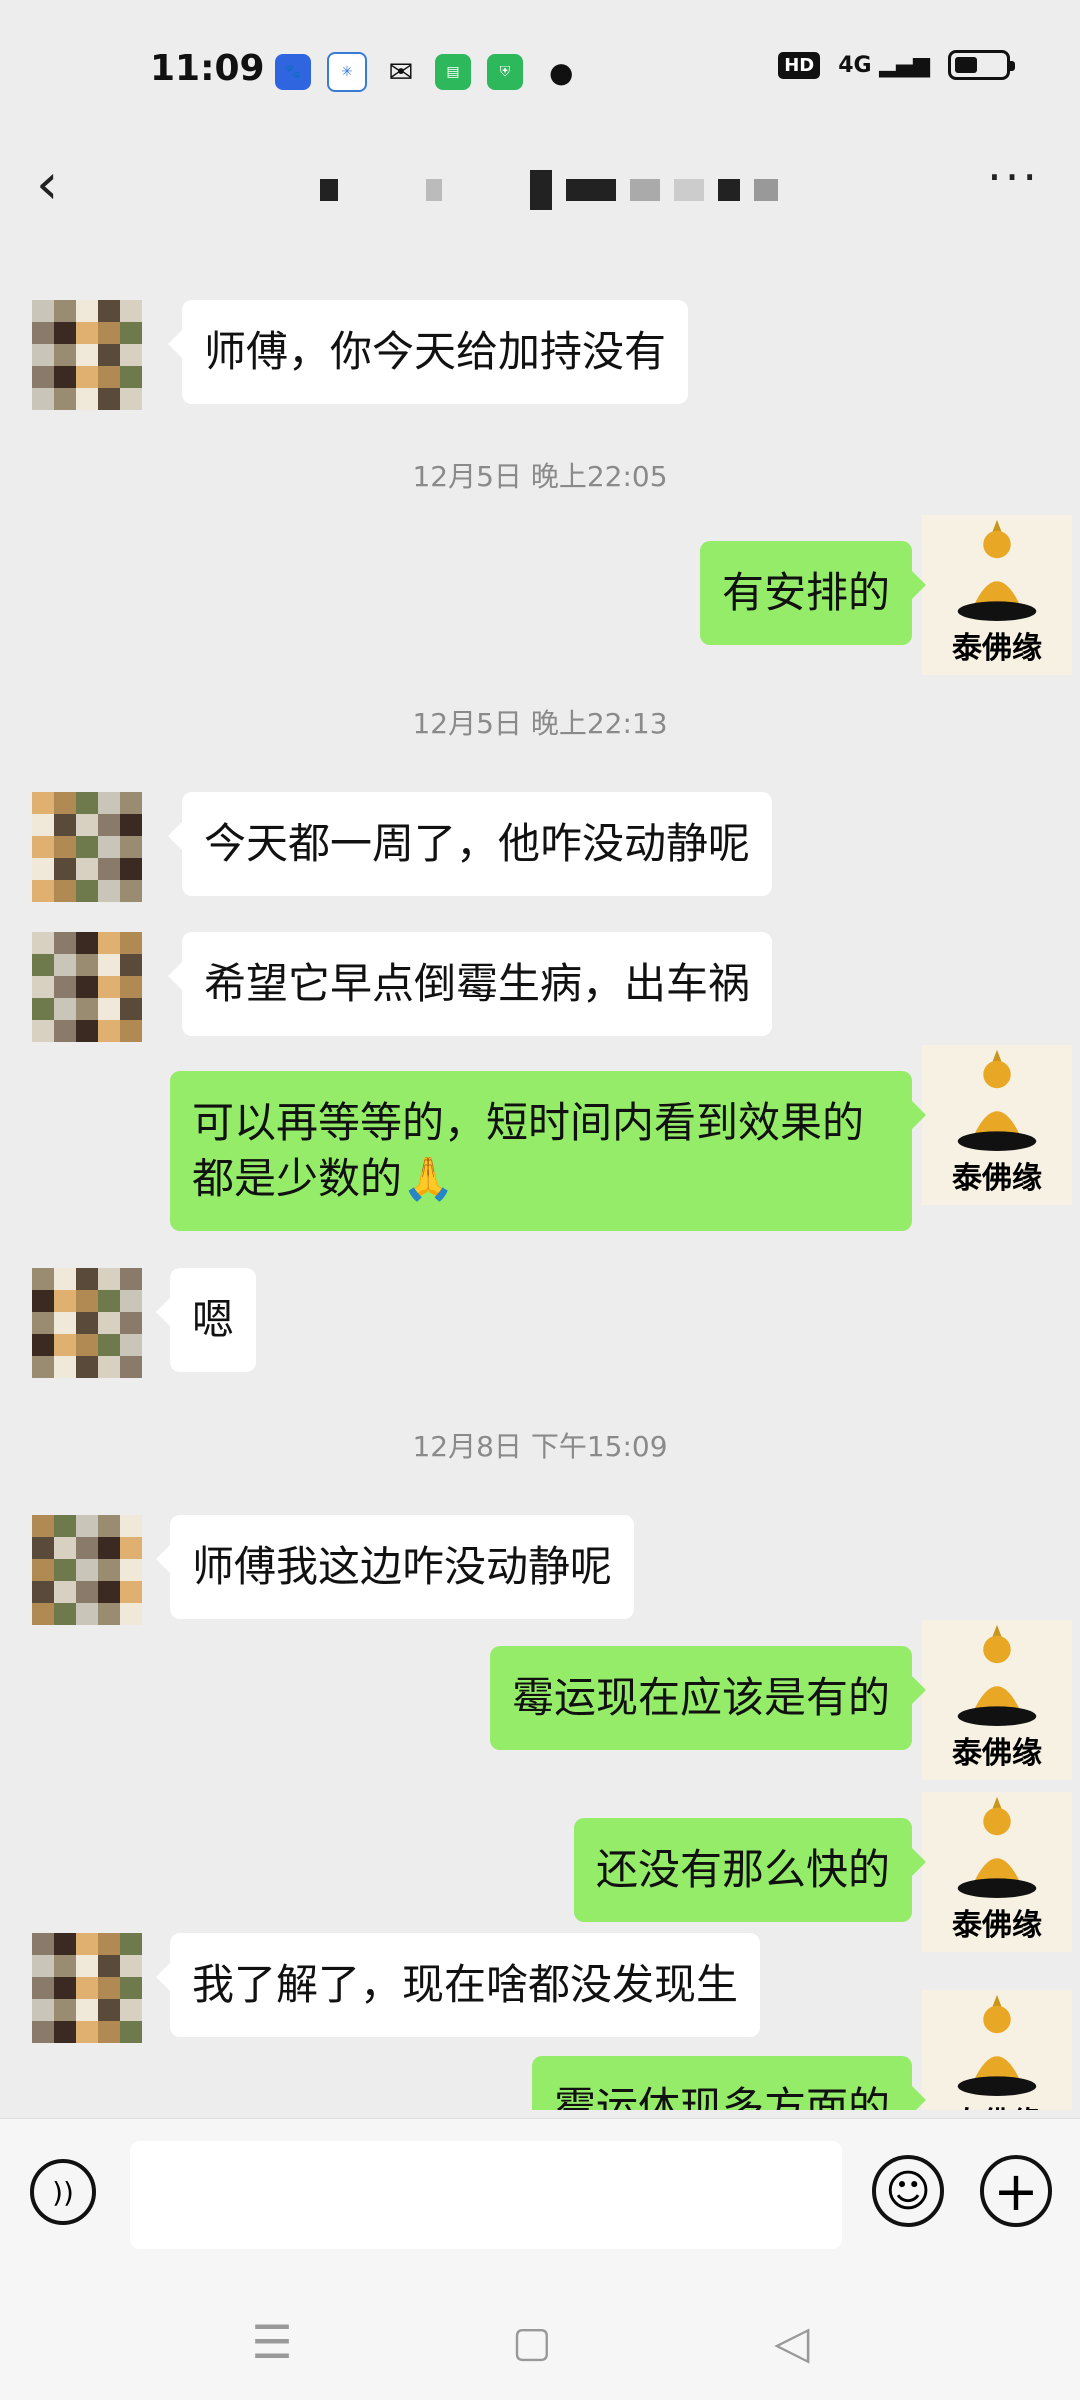  I want to click on menu-icon: ☰, so click(272, 2342).